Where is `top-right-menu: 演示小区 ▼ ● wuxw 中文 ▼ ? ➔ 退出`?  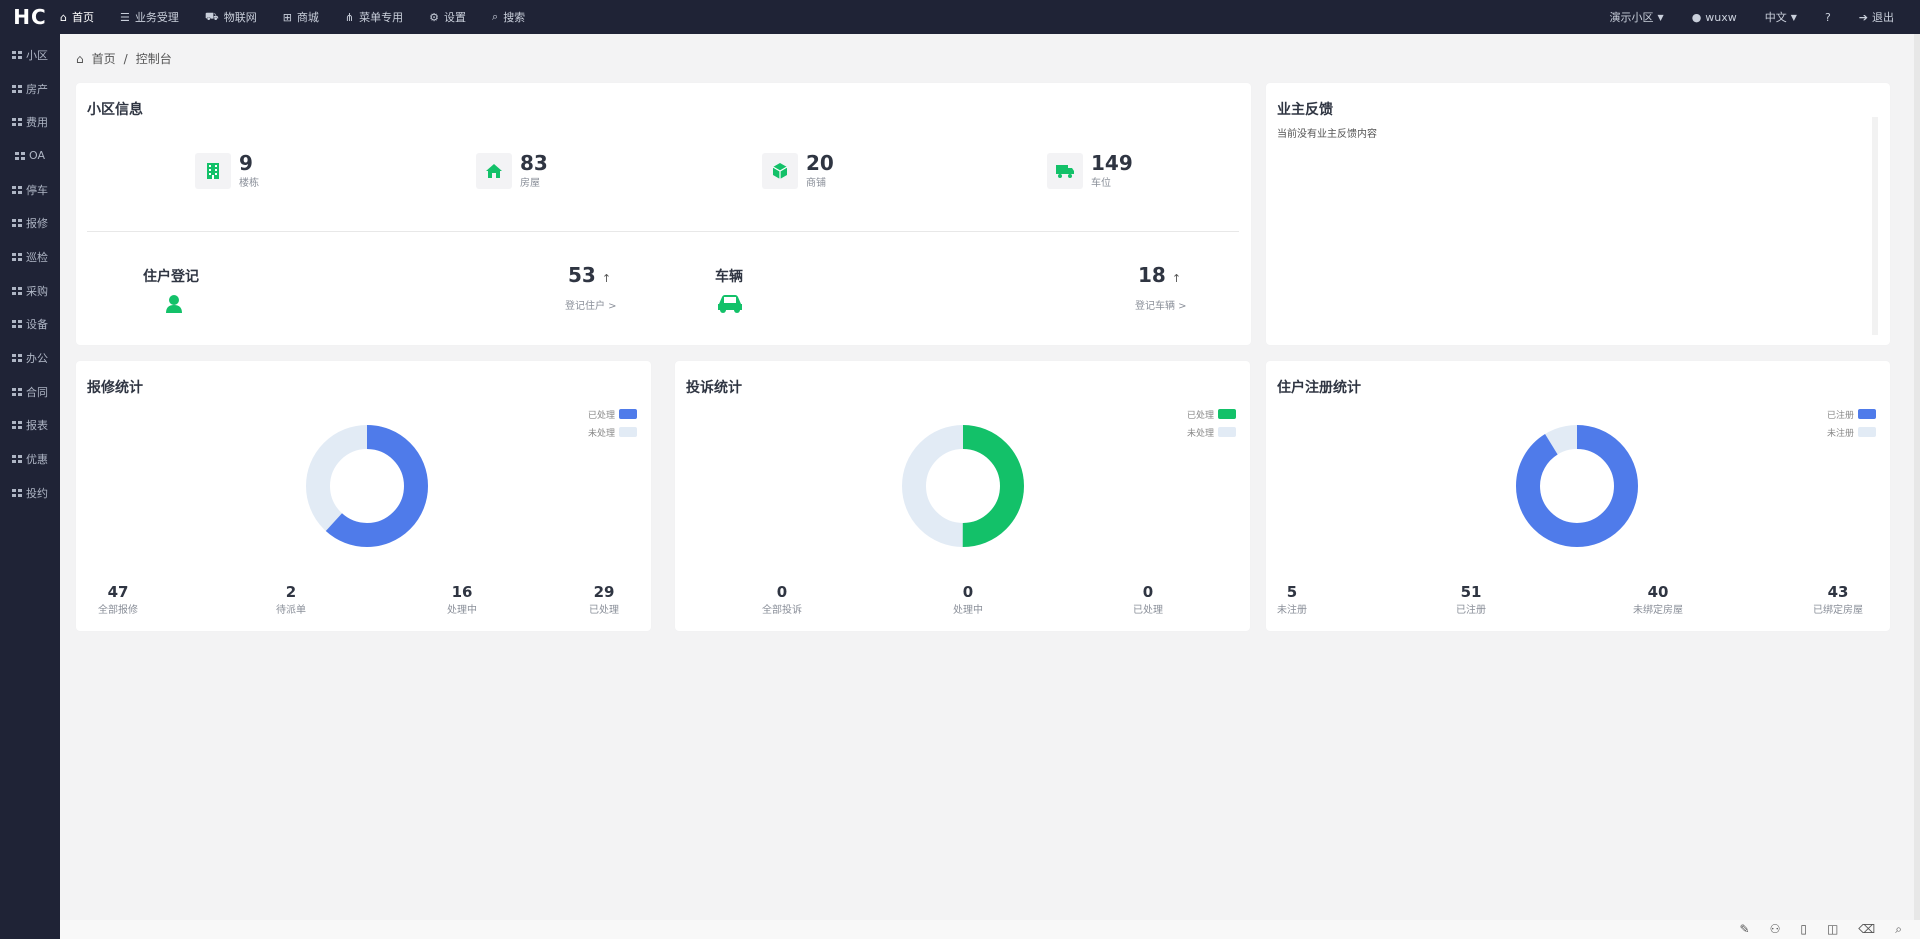
top-right-menu: 演示小区 ▼ ● wuxw 中文 ▼ ? ➔ 退出 is located at coordinates (1765, 17).